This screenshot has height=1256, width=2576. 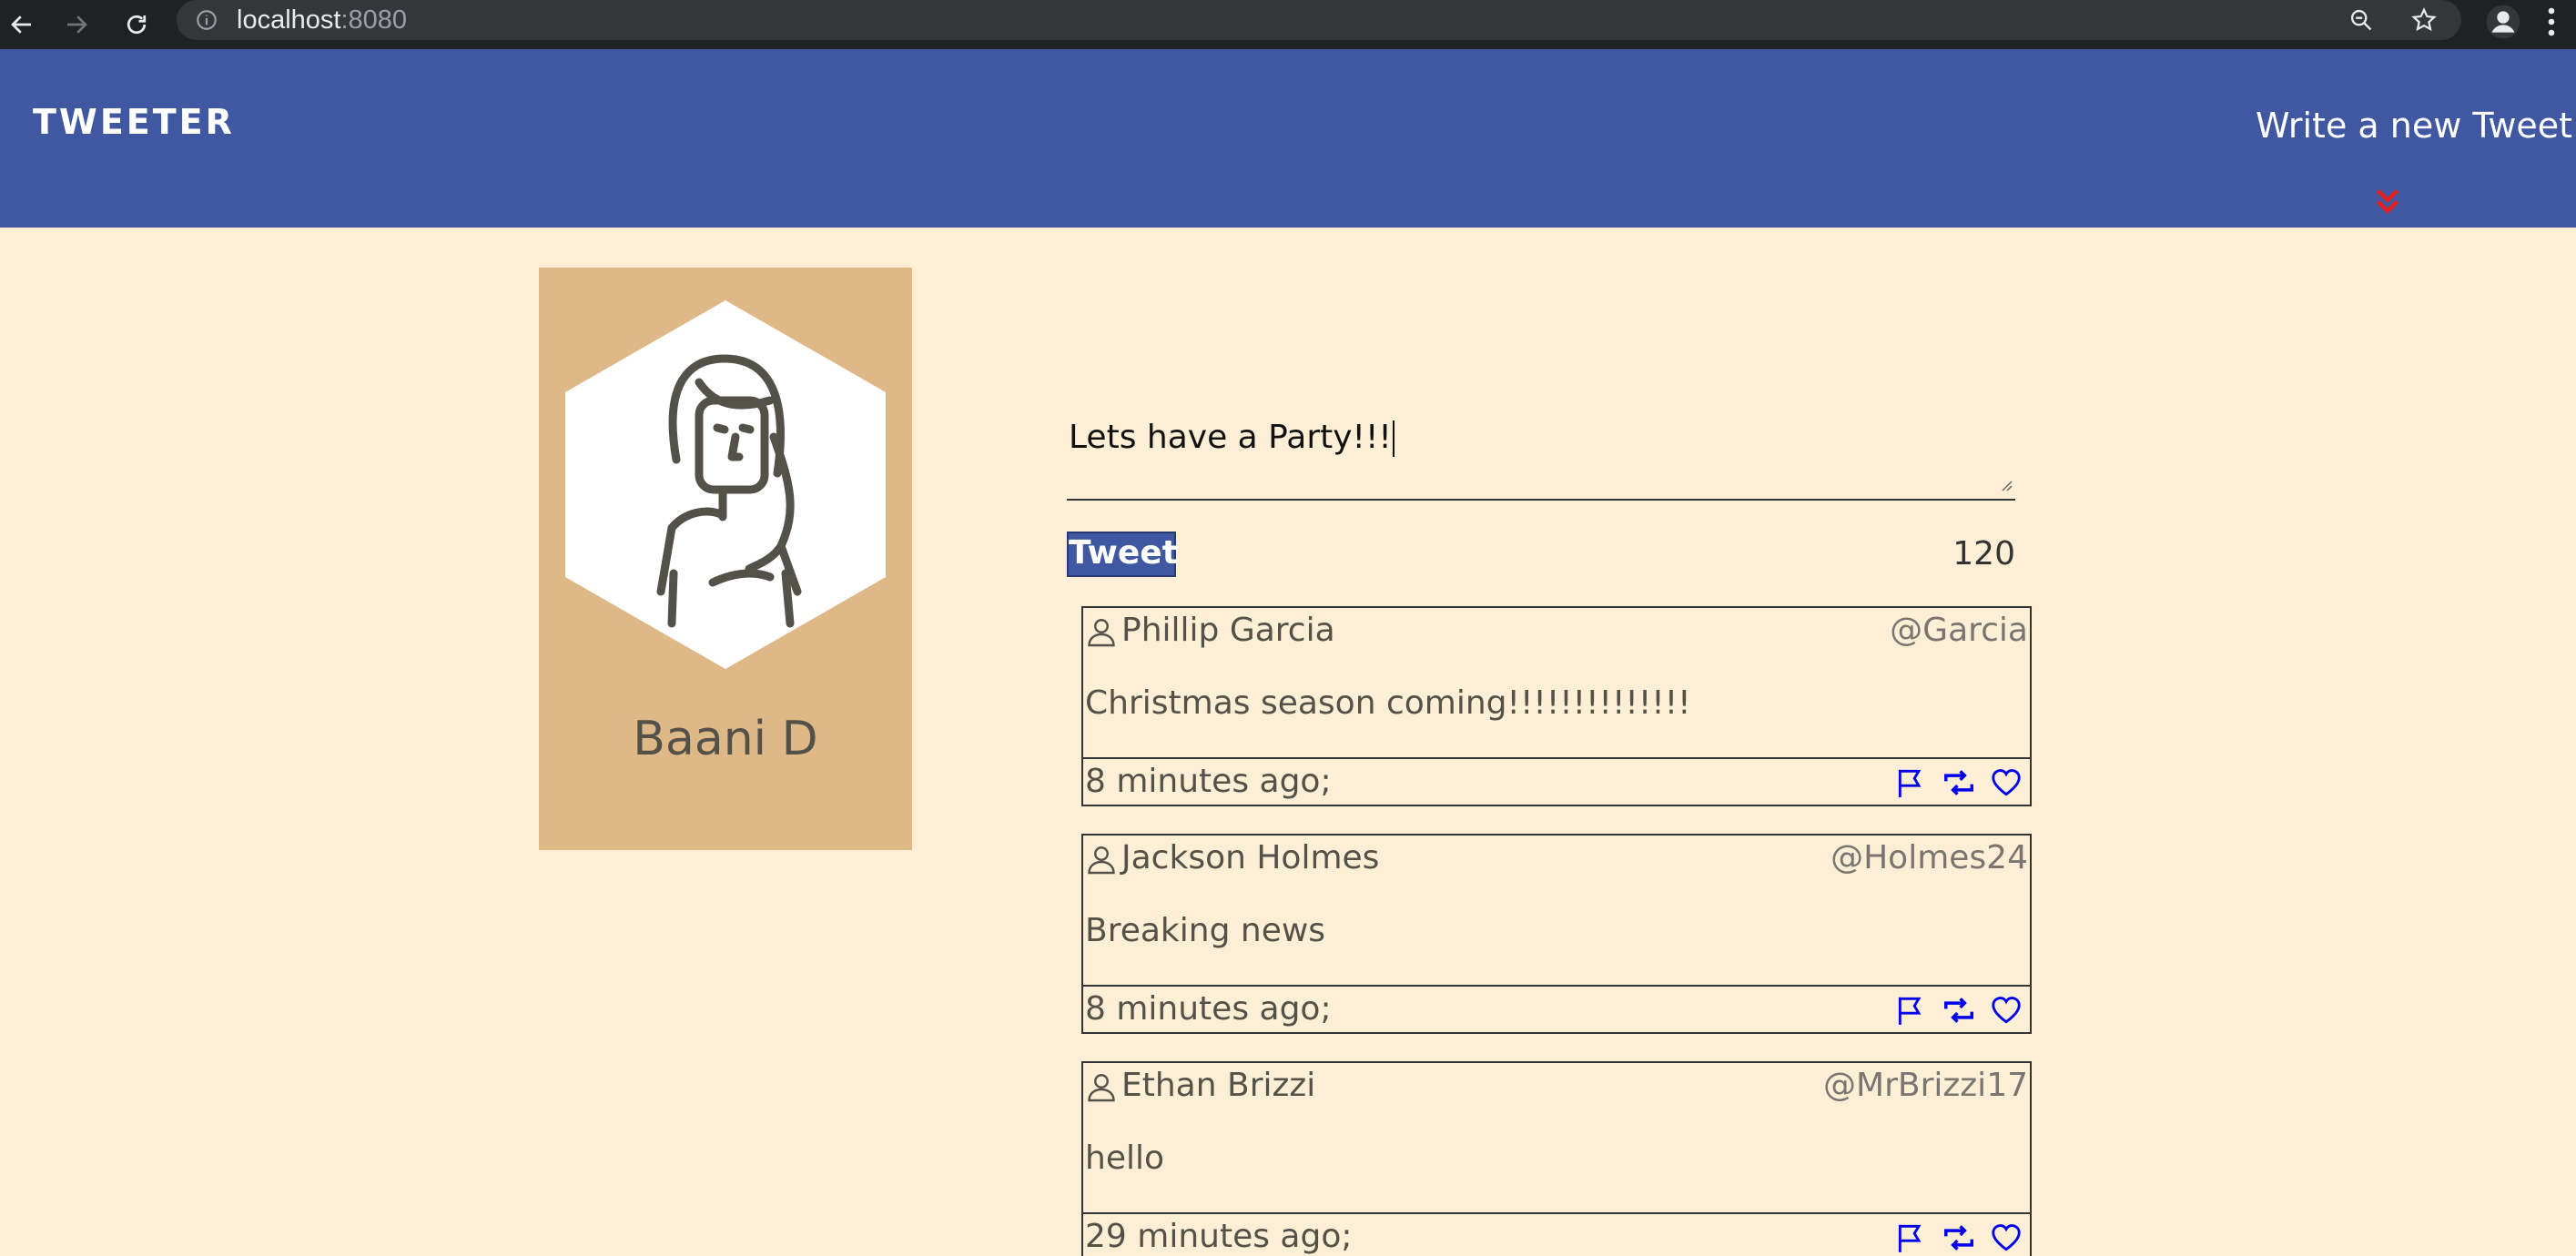 I want to click on app-logo: TWEETER, so click(x=134, y=122).